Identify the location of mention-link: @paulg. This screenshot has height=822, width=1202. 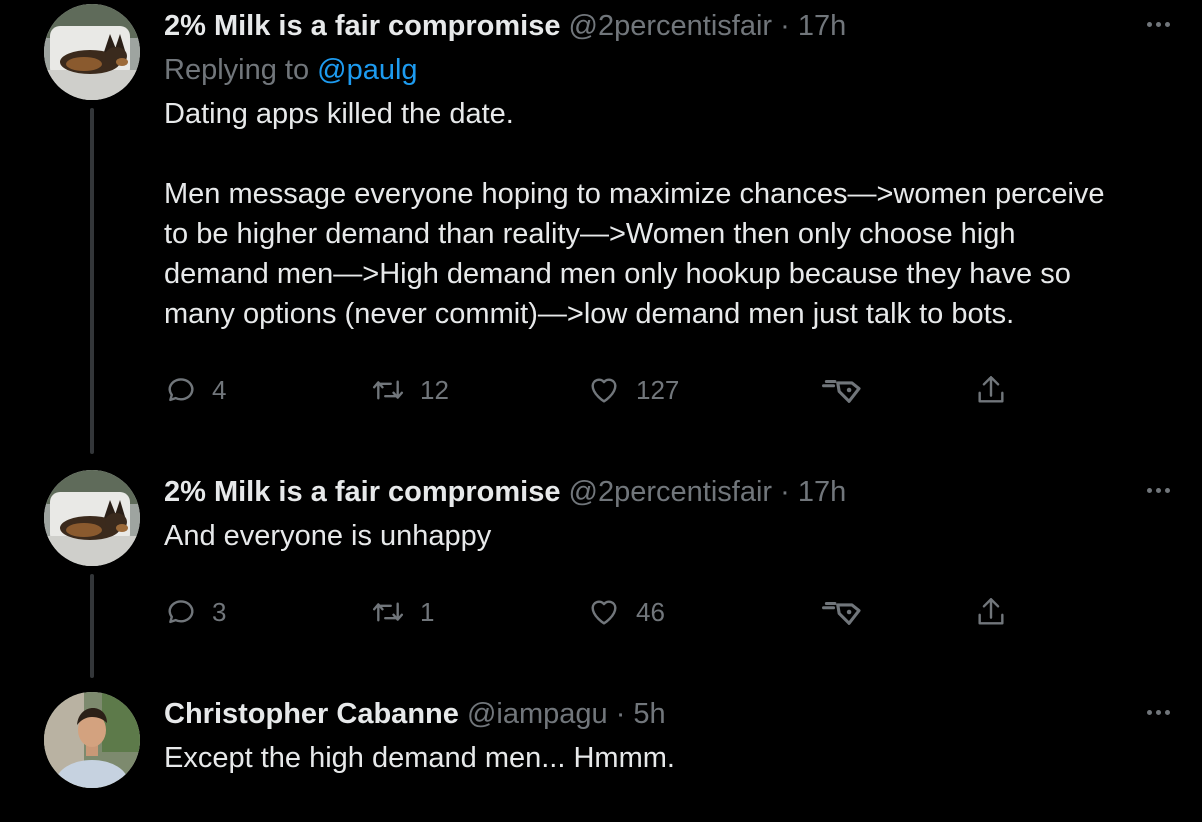
(367, 70).